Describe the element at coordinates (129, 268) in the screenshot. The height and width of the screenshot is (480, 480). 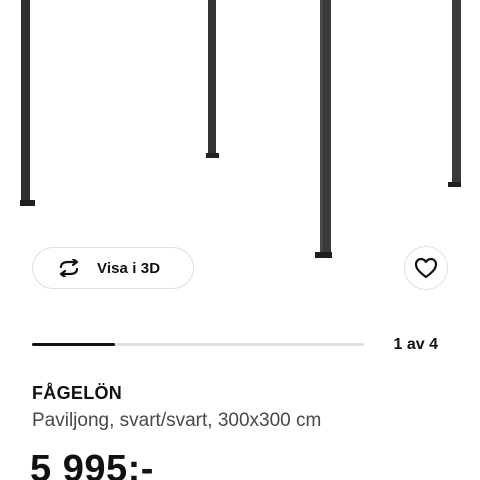
I see `view-in-3d-label: Visa i 3D` at that location.